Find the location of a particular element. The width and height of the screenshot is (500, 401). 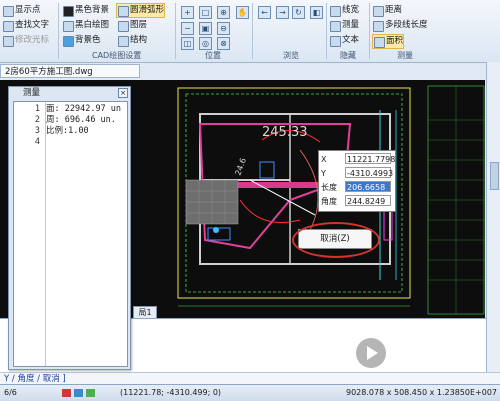

line-width-button: 线宽 is located at coordinates (344, 10).